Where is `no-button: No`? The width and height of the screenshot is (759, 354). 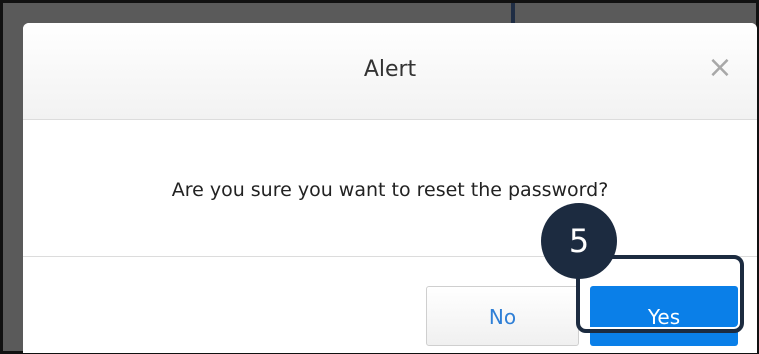 no-button: No is located at coordinates (502, 316).